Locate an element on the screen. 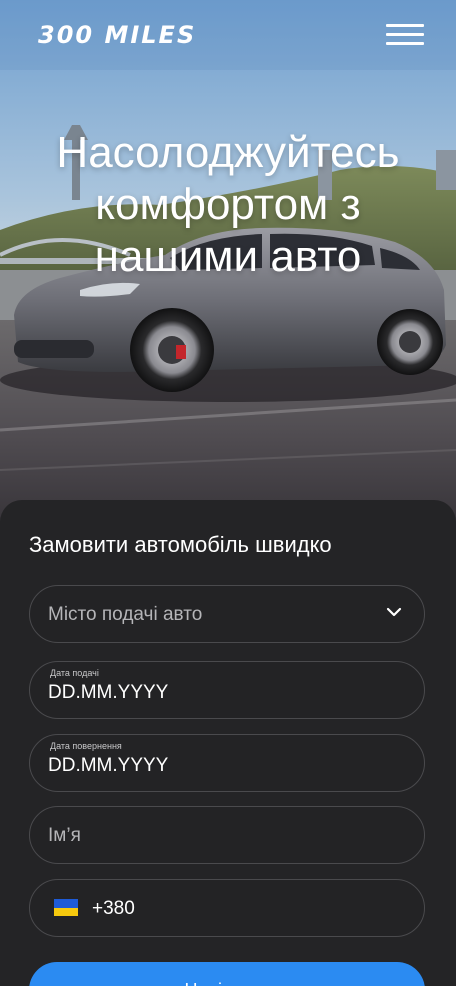 Image resolution: width=456 pixels, height=986 pixels. pickup-date-label: Дата подачі is located at coordinates (74, 673).